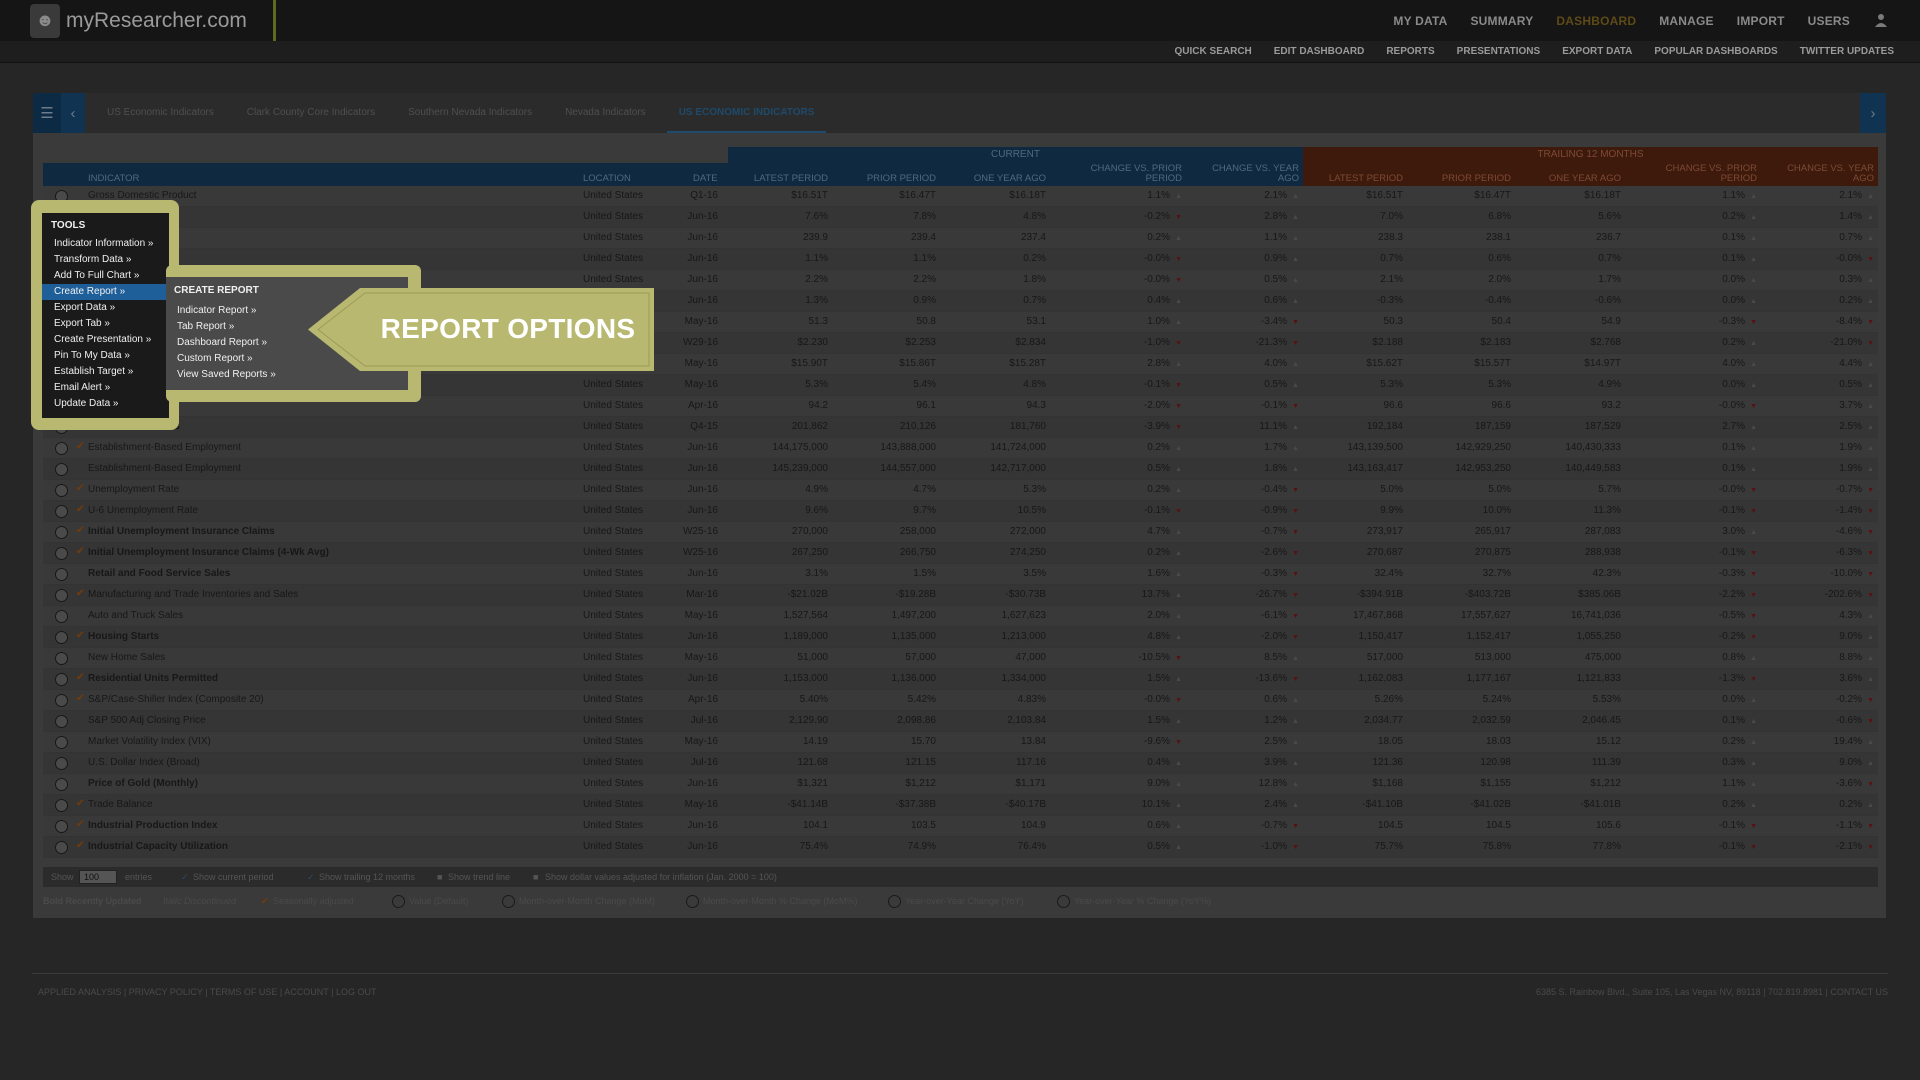  I want to click on subnav-popular-dashboards: POPULAR DASHBOARDS, so click(1715, 51).